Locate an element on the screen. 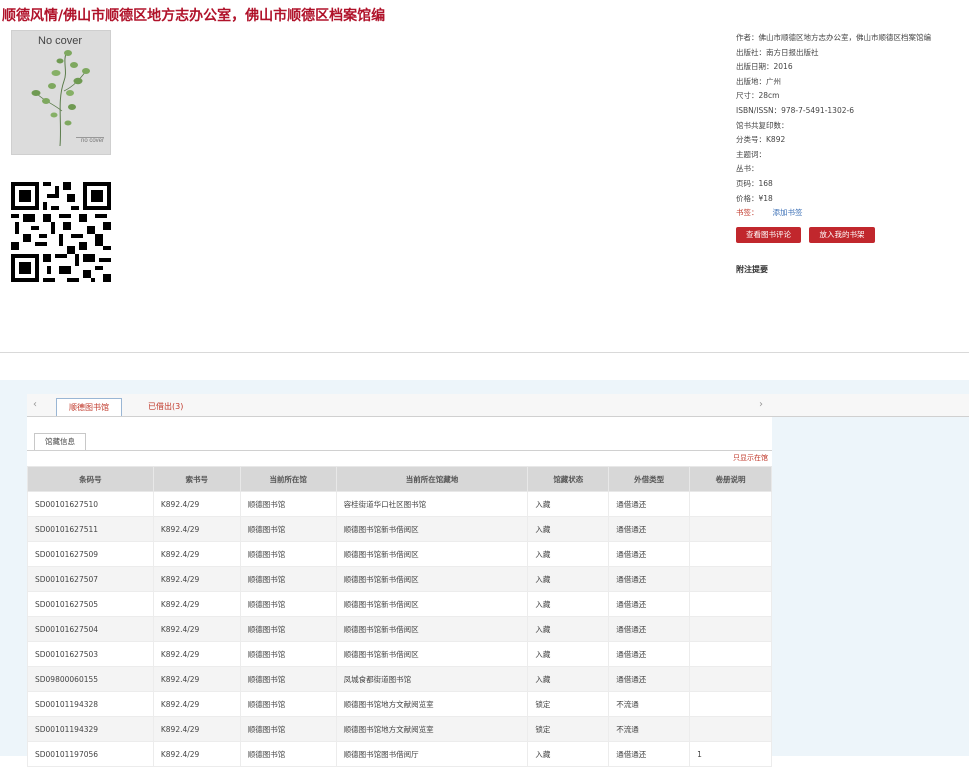  cell-barcode: SD09800060155 is located at coordinates (90, 679).